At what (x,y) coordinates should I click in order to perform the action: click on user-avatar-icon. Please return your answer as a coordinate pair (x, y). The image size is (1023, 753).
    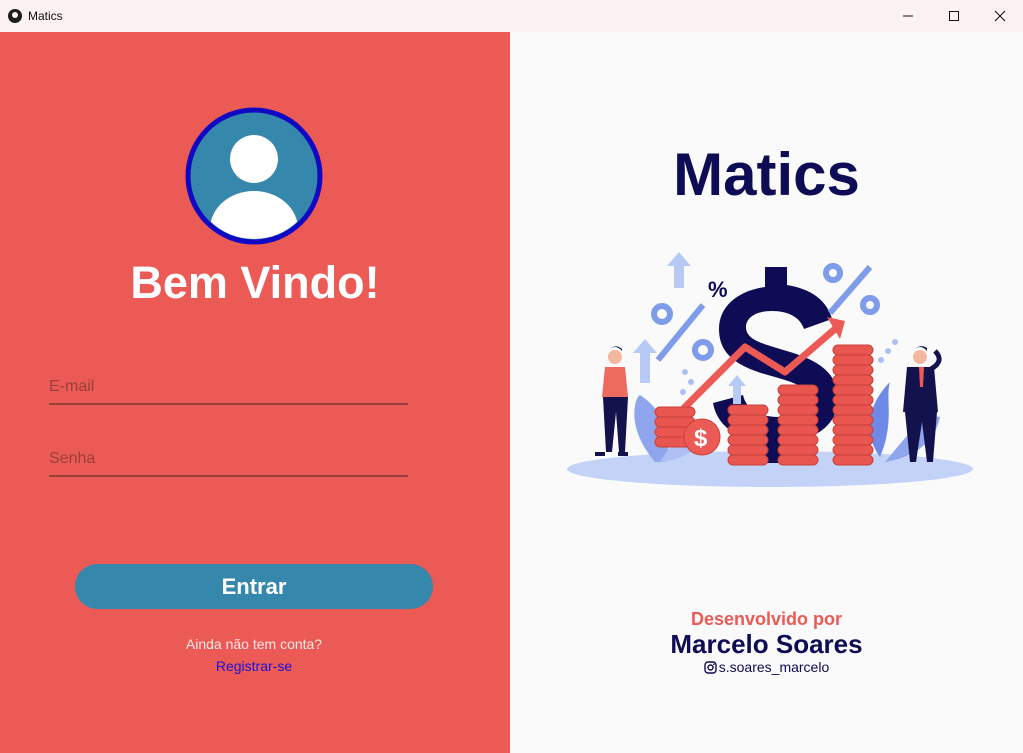
    Looking at the image, I should click on (254, 176).